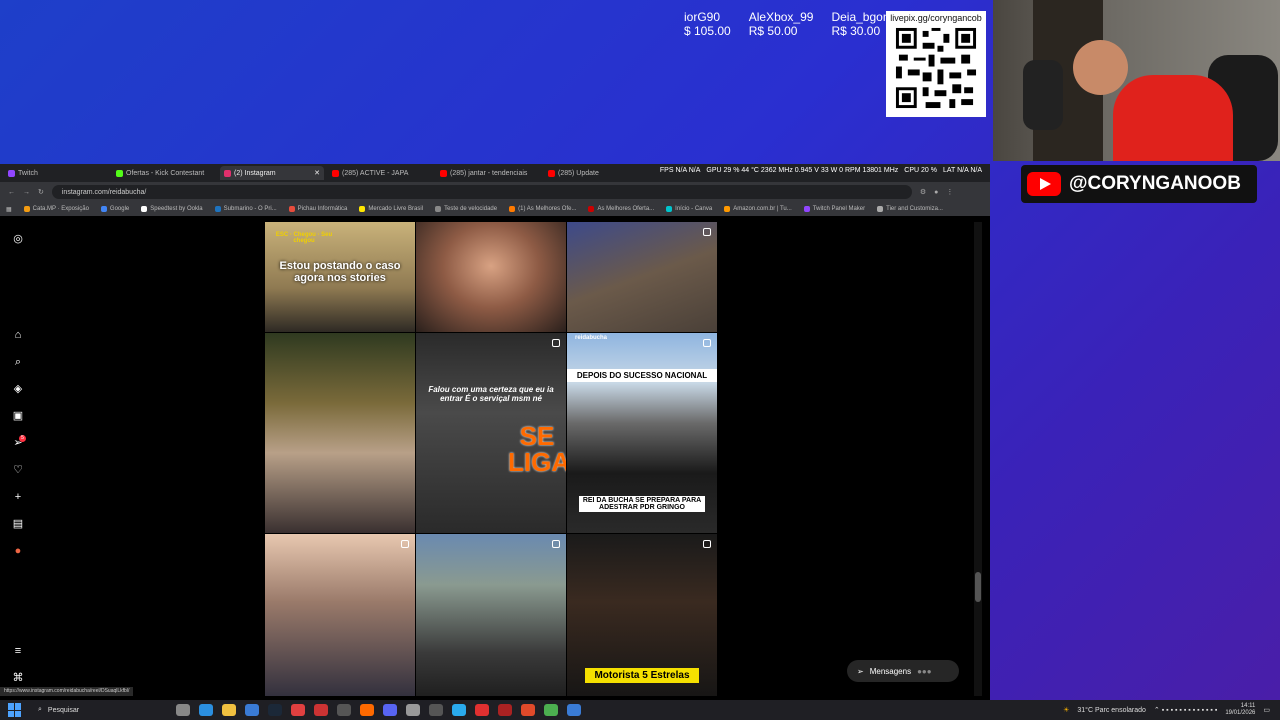  Describe the element at coordinates (206, 710) in the screenshot. I see `edge-icon` at that location.